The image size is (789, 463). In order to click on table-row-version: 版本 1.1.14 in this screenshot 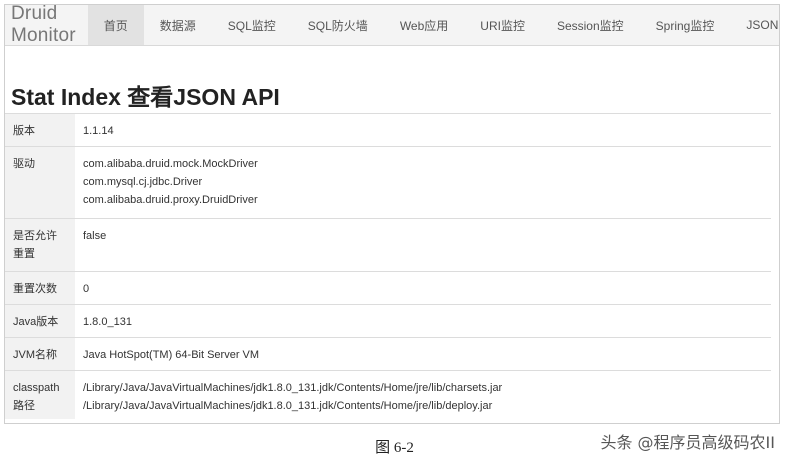, I will do `click(388, 130)`.